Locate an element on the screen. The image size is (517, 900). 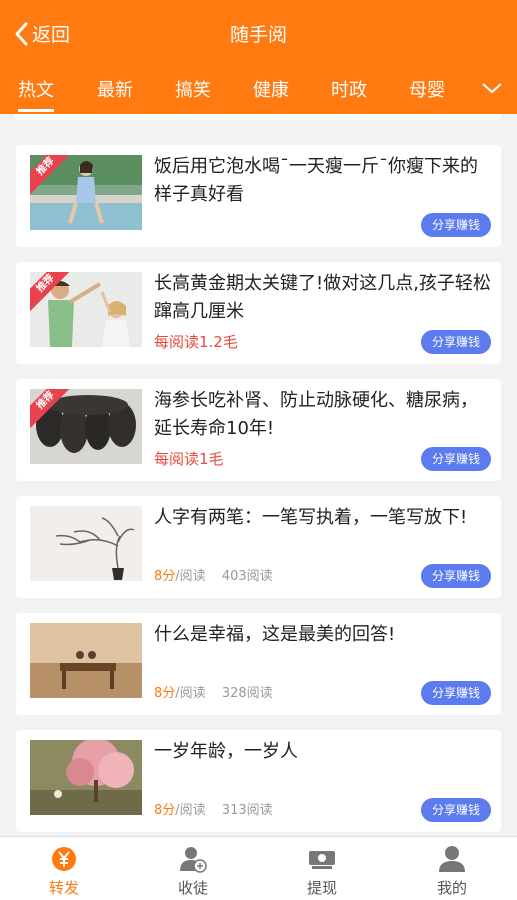
tab-hot: 热文 is located at coordinates (36, 94).